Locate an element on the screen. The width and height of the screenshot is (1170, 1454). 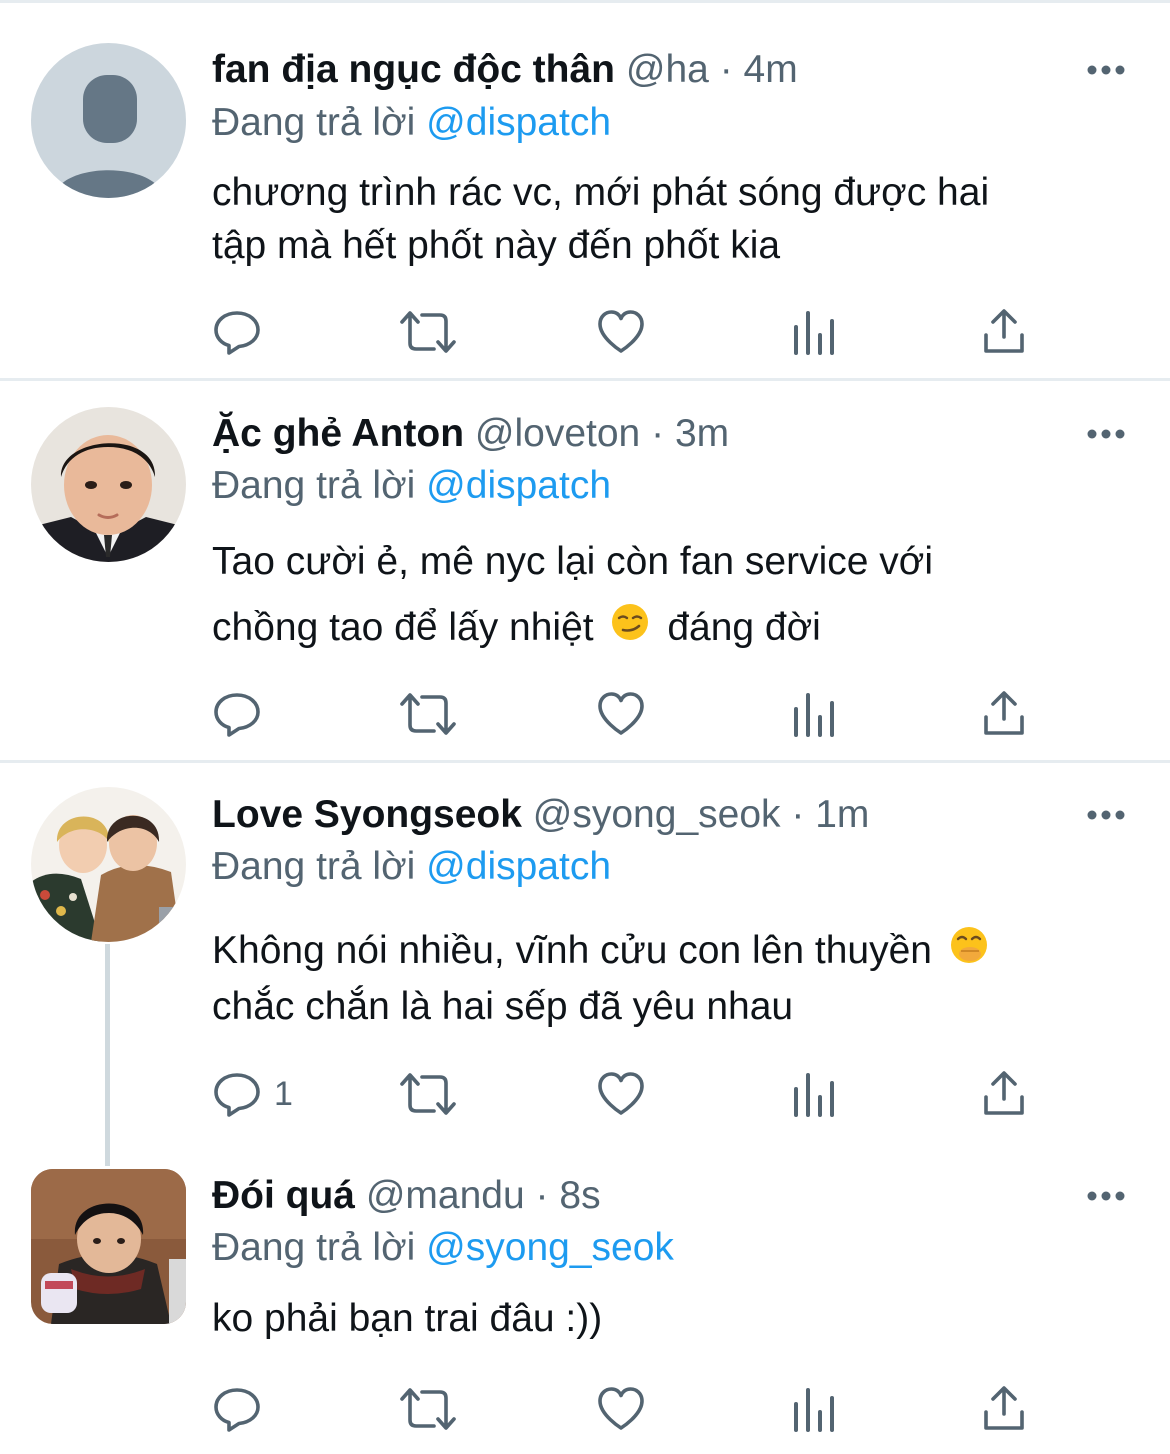
tweet-text: ko phải bạn trai đâu :)) is located at coordinates (662, 1319).